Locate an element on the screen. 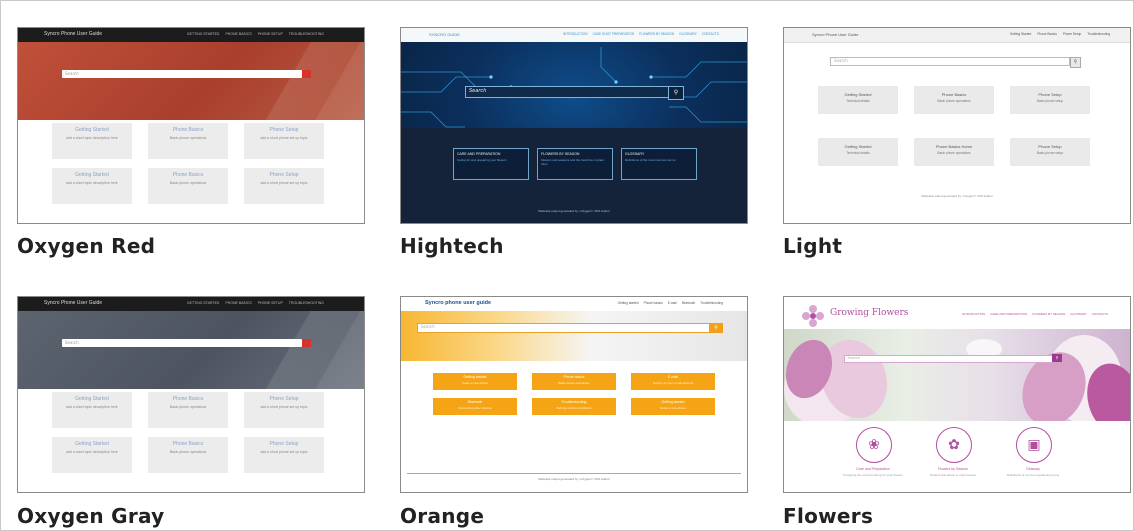 Image resolution: width=1134 pixels, height=531 pixels. tile-title: Care and Preparation is located at coordinates (873, 469).